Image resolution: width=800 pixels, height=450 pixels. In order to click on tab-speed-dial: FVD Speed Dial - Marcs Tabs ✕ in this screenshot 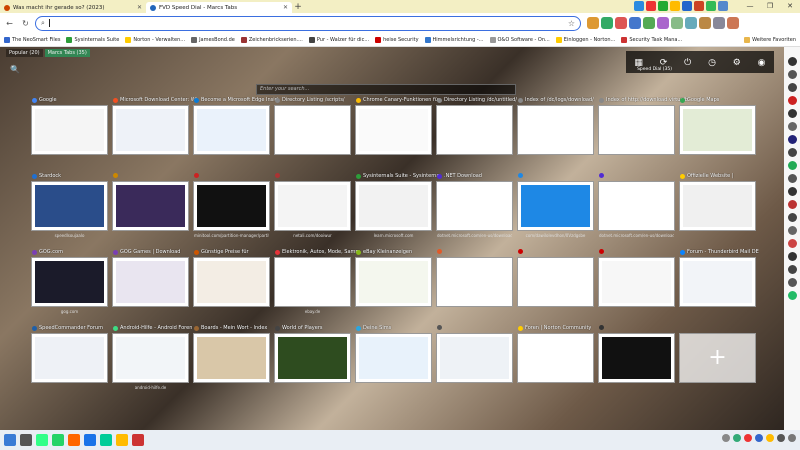, I will do `click(219, 7)`.